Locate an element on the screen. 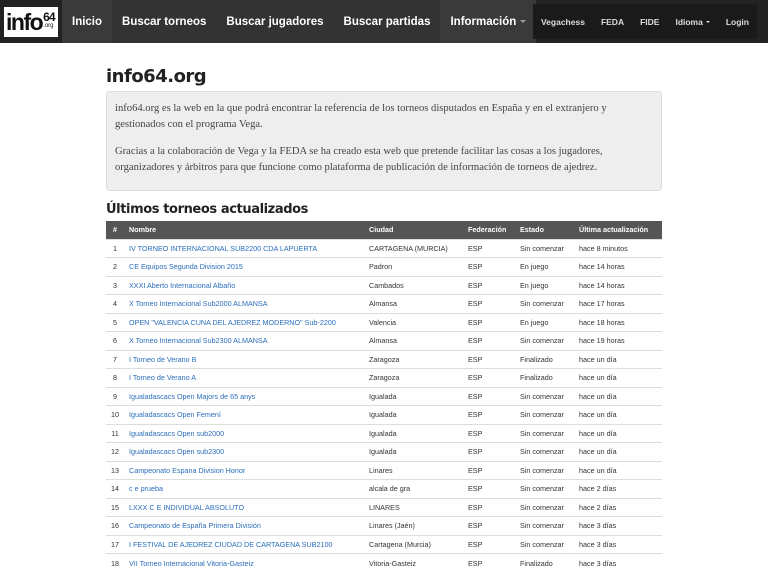 The image size is (768, 576). city-cell: Padron is located at coordinates (413, 266).